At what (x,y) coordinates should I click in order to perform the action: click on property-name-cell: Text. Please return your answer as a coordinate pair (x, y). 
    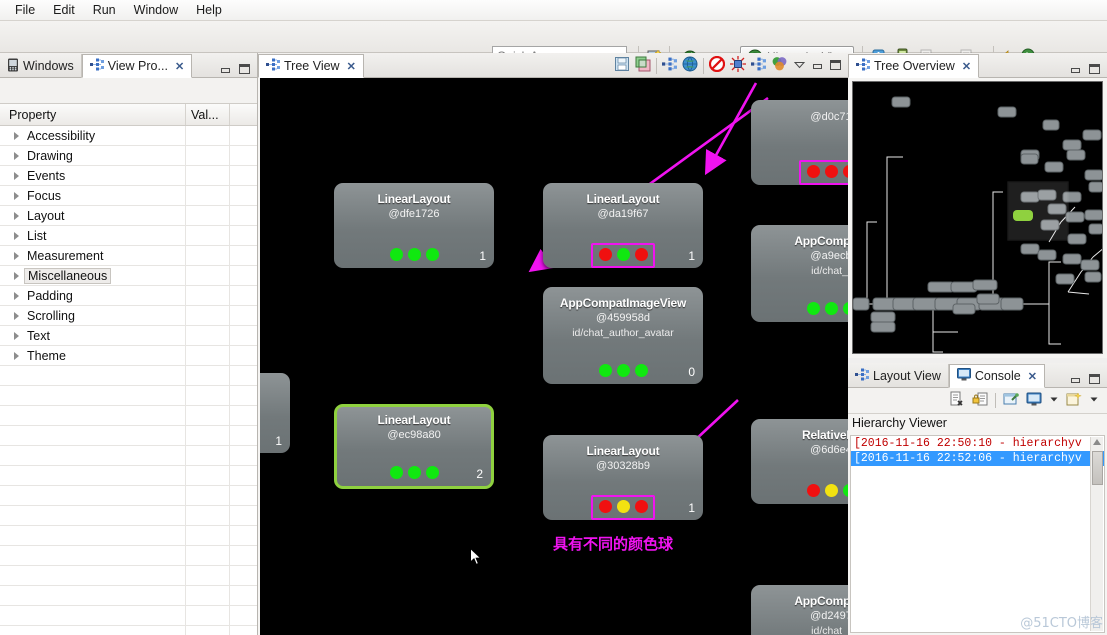
    Looking at the image, I should click on (93, 335).